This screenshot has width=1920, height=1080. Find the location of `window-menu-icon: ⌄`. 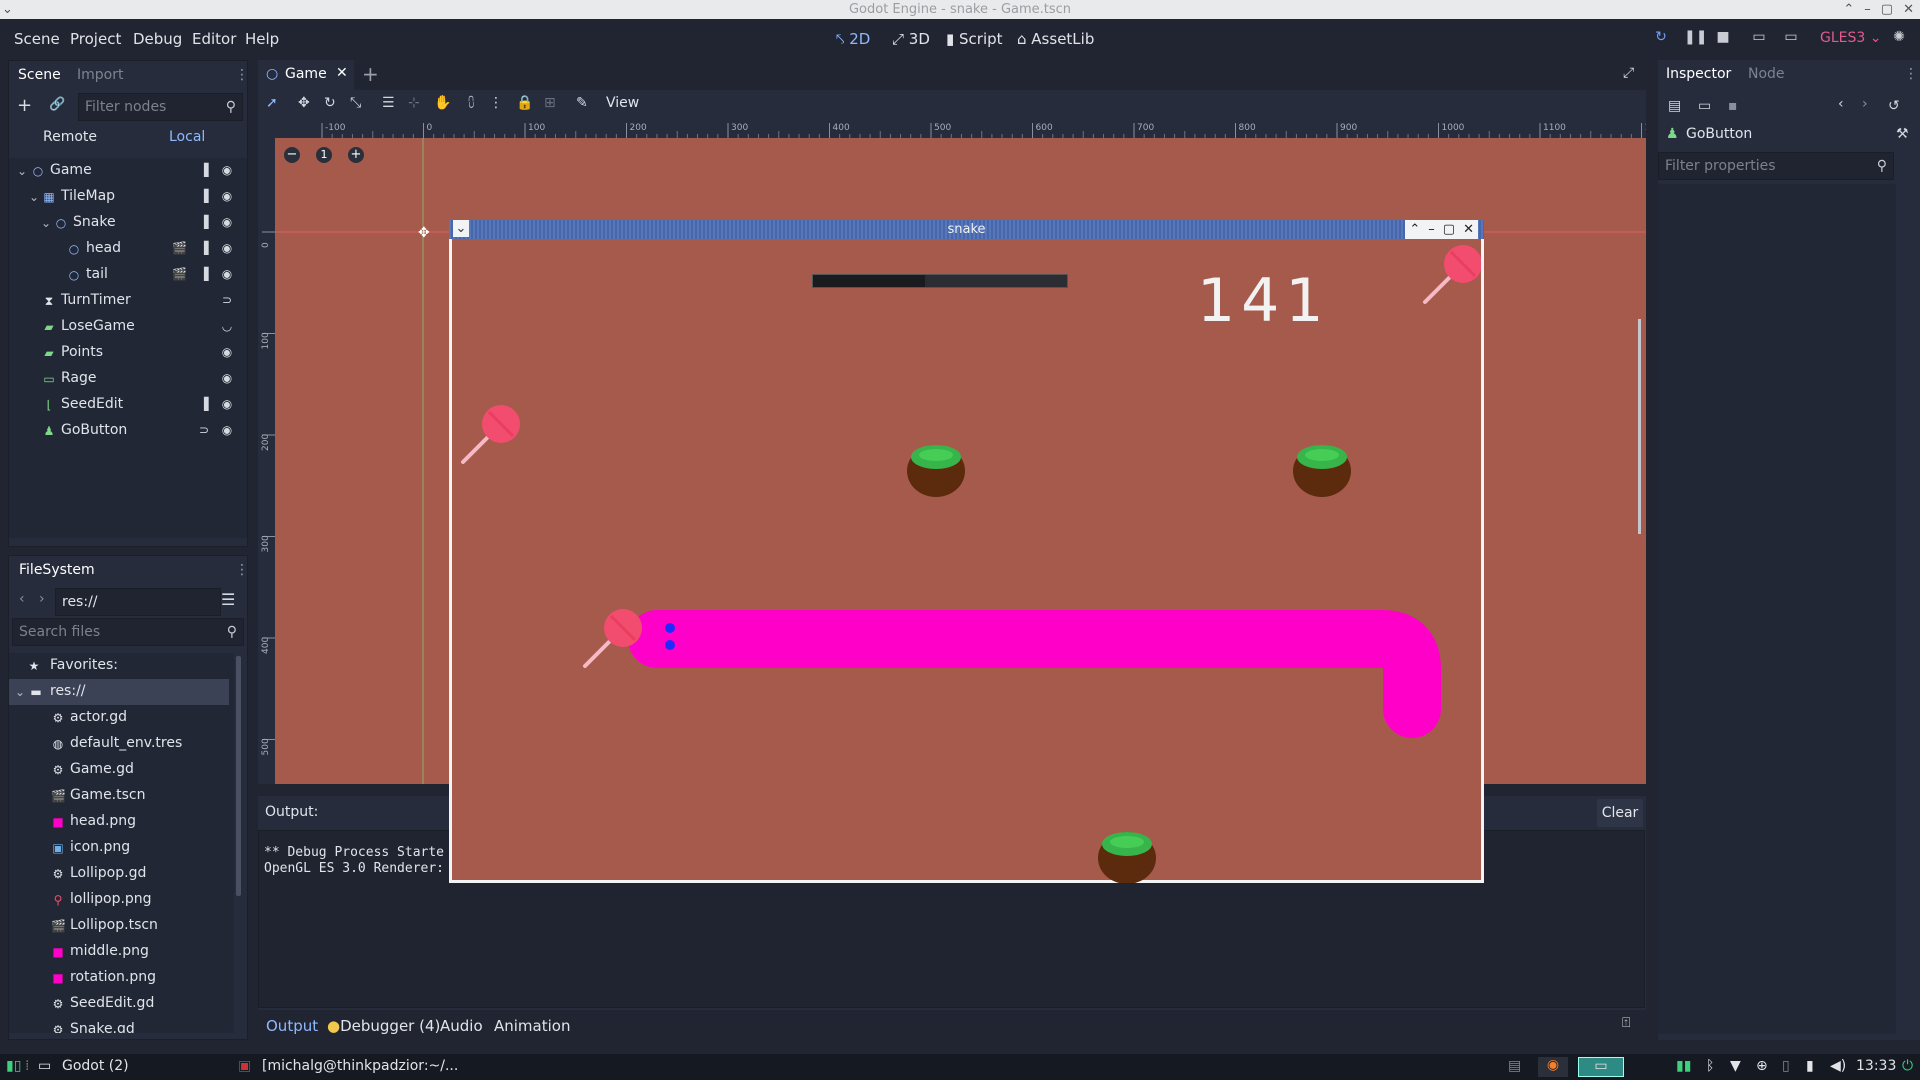

window-menu-icon: ⌄ is located at coordinates (461, 228).